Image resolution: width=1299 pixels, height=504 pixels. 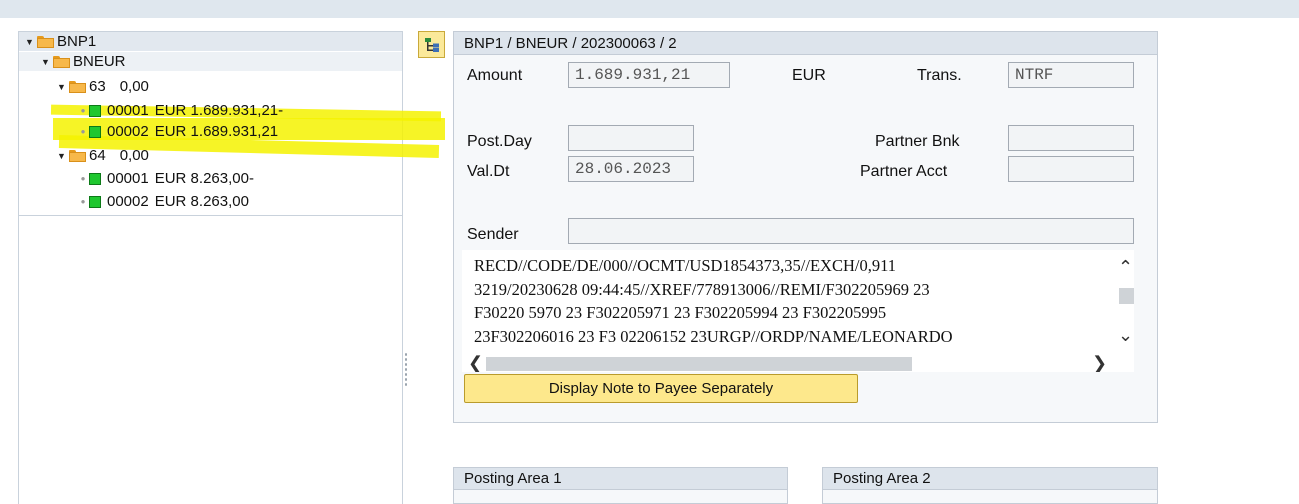 What do you see at coordinates (488, 171) in the screenshot?
I see `value-date-label: Val.Dt` at bounding box center [488, 171].